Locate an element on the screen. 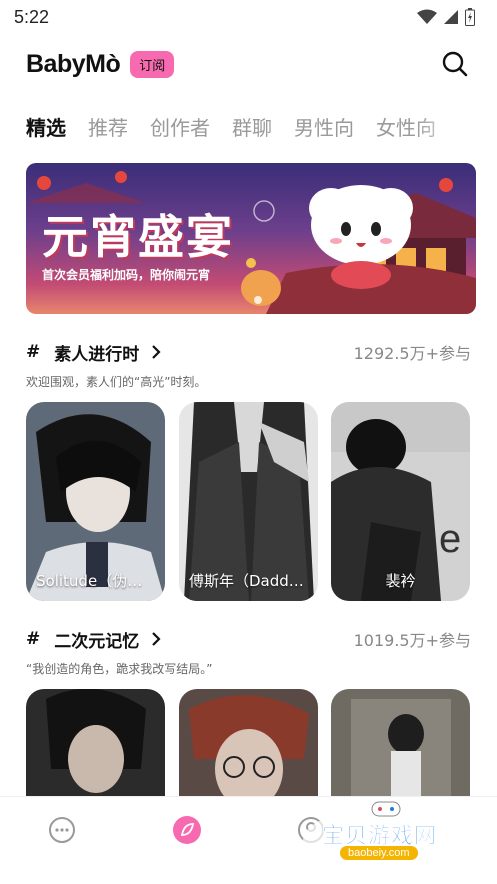 This screenshot has height=884, width=497. watermark-url: baobeiy.com is located at coordinates (379, 853).